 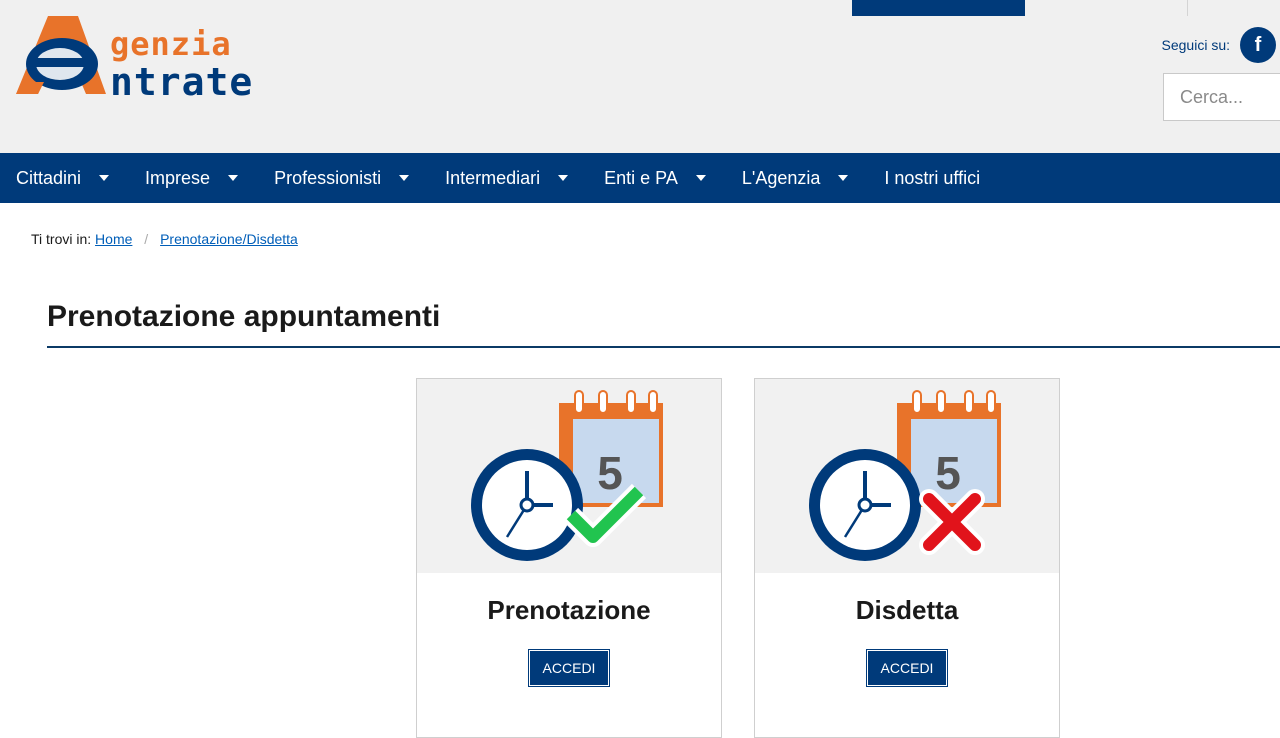 I want to click on accedi-prenotazione-button: ACCEDI, so click(x=569, y=668).